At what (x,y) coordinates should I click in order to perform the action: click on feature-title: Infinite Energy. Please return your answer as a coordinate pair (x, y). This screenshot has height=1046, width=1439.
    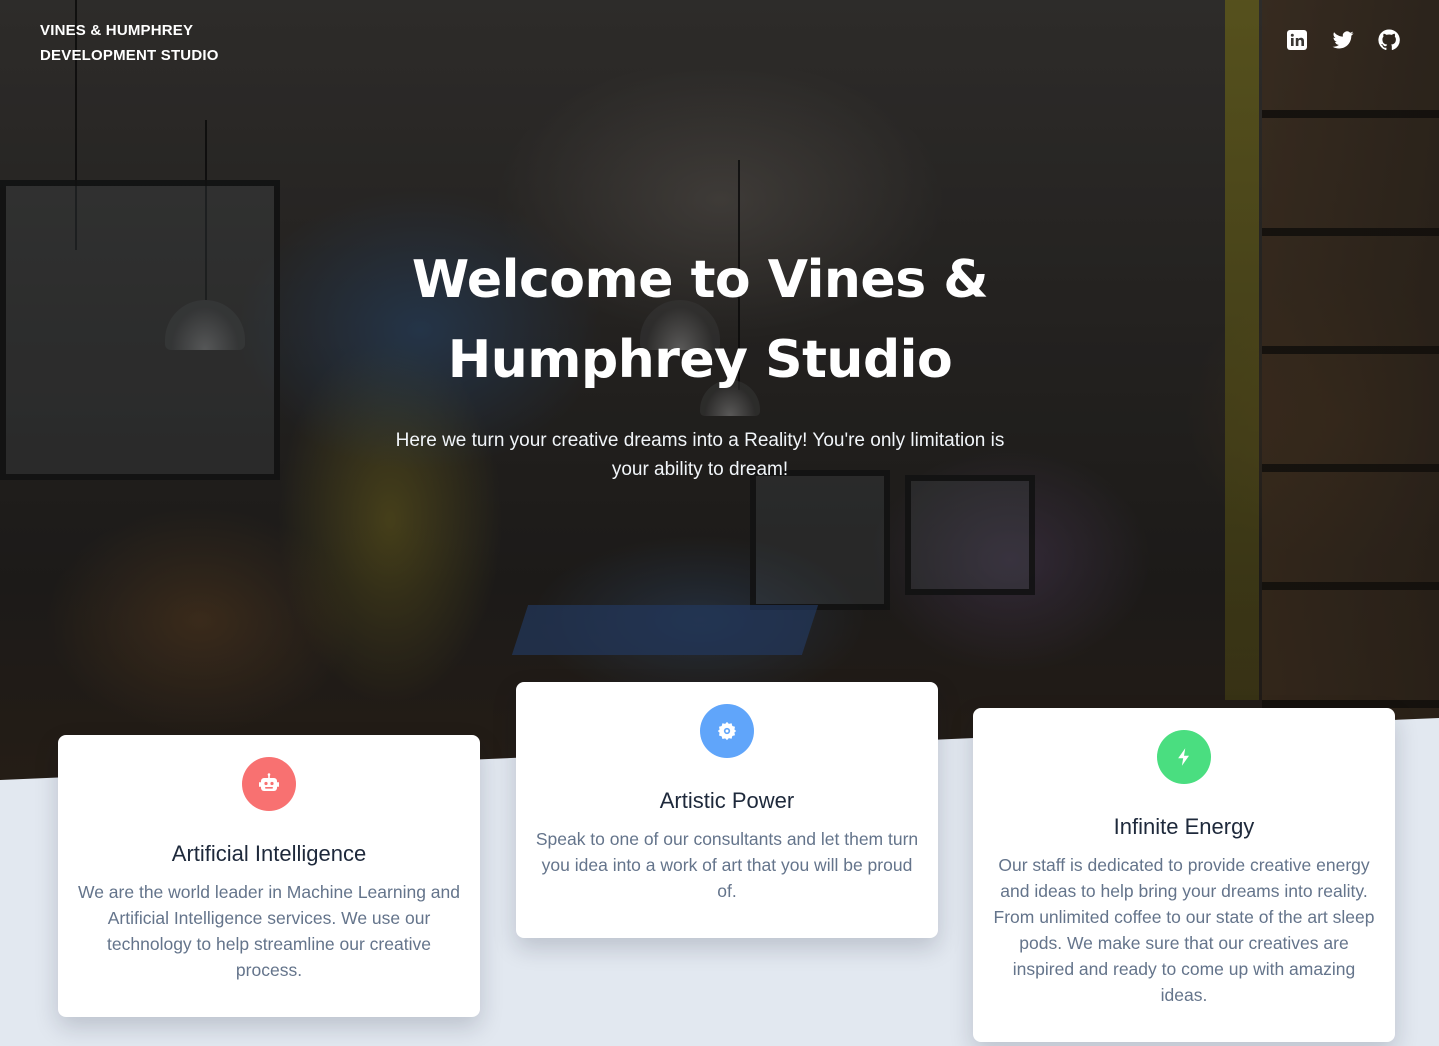
    Looking at the image, I should click on (1184, 826).